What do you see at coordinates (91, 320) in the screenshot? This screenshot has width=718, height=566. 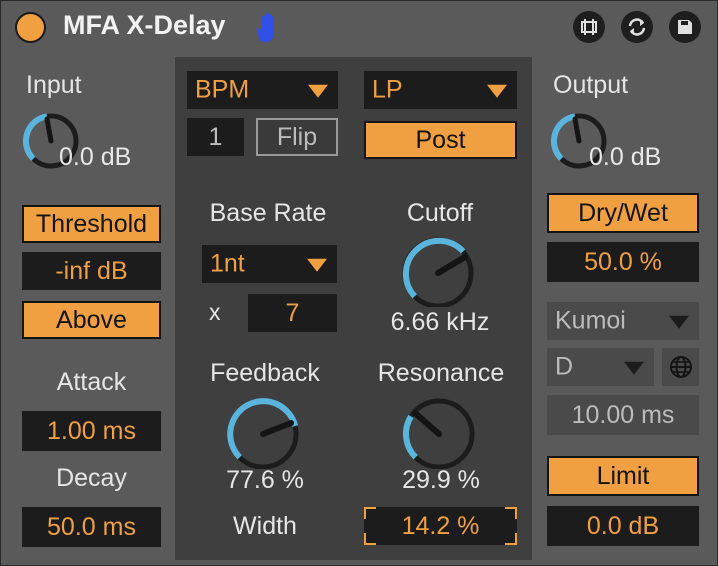 I see `above-button: Above` at bounding box center [91, 320].